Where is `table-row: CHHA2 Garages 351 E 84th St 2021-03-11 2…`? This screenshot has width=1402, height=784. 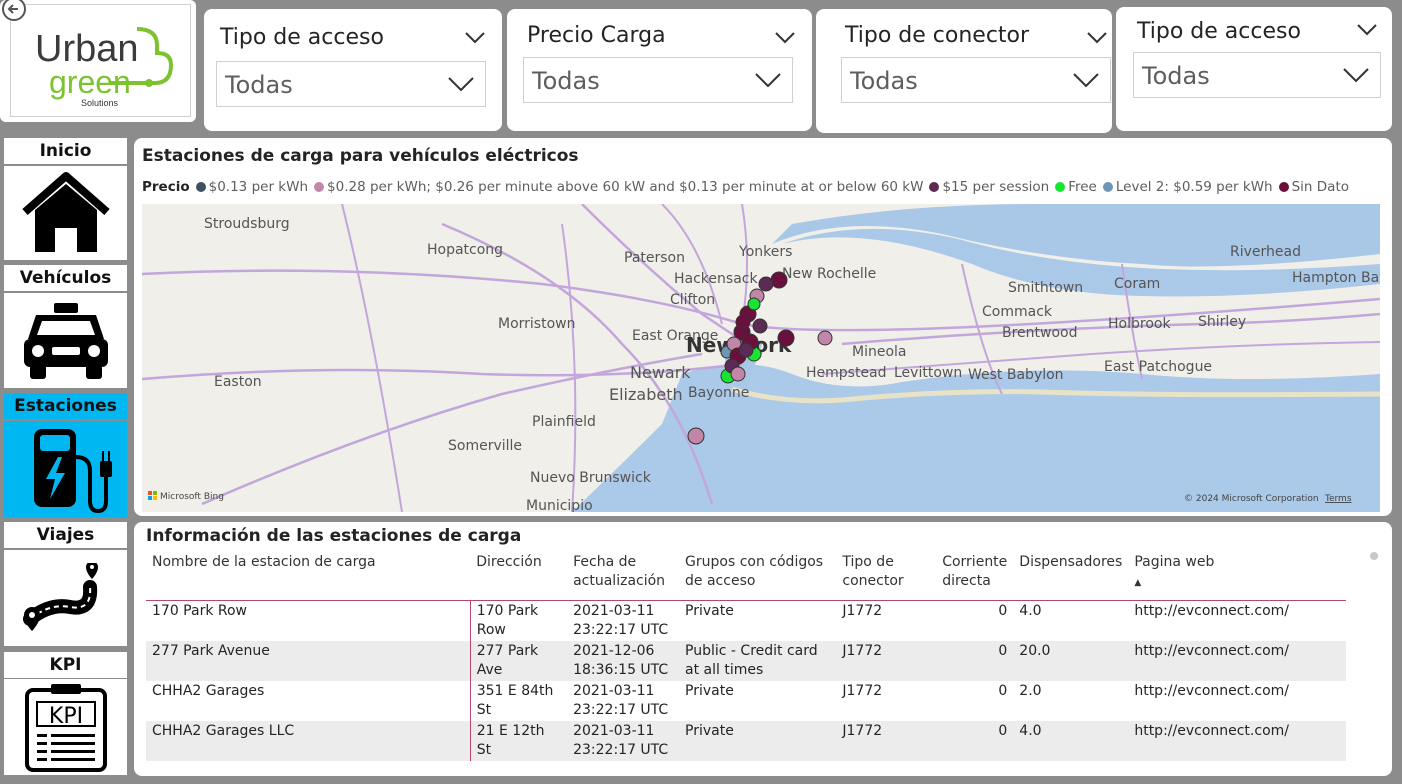
table-row: CHHA2 Garages 351 E 84th St 2021-03-11 2… is located at coordinates (746, 700).